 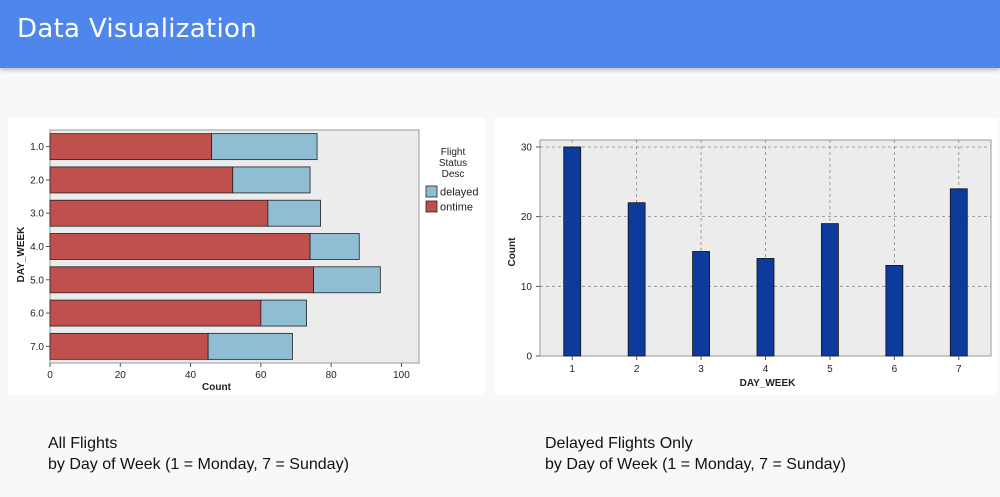 What do you see at coordinates (453, 152) in the screenshot?
I see `legend-title: Flight` at bounding box center [453, 152].